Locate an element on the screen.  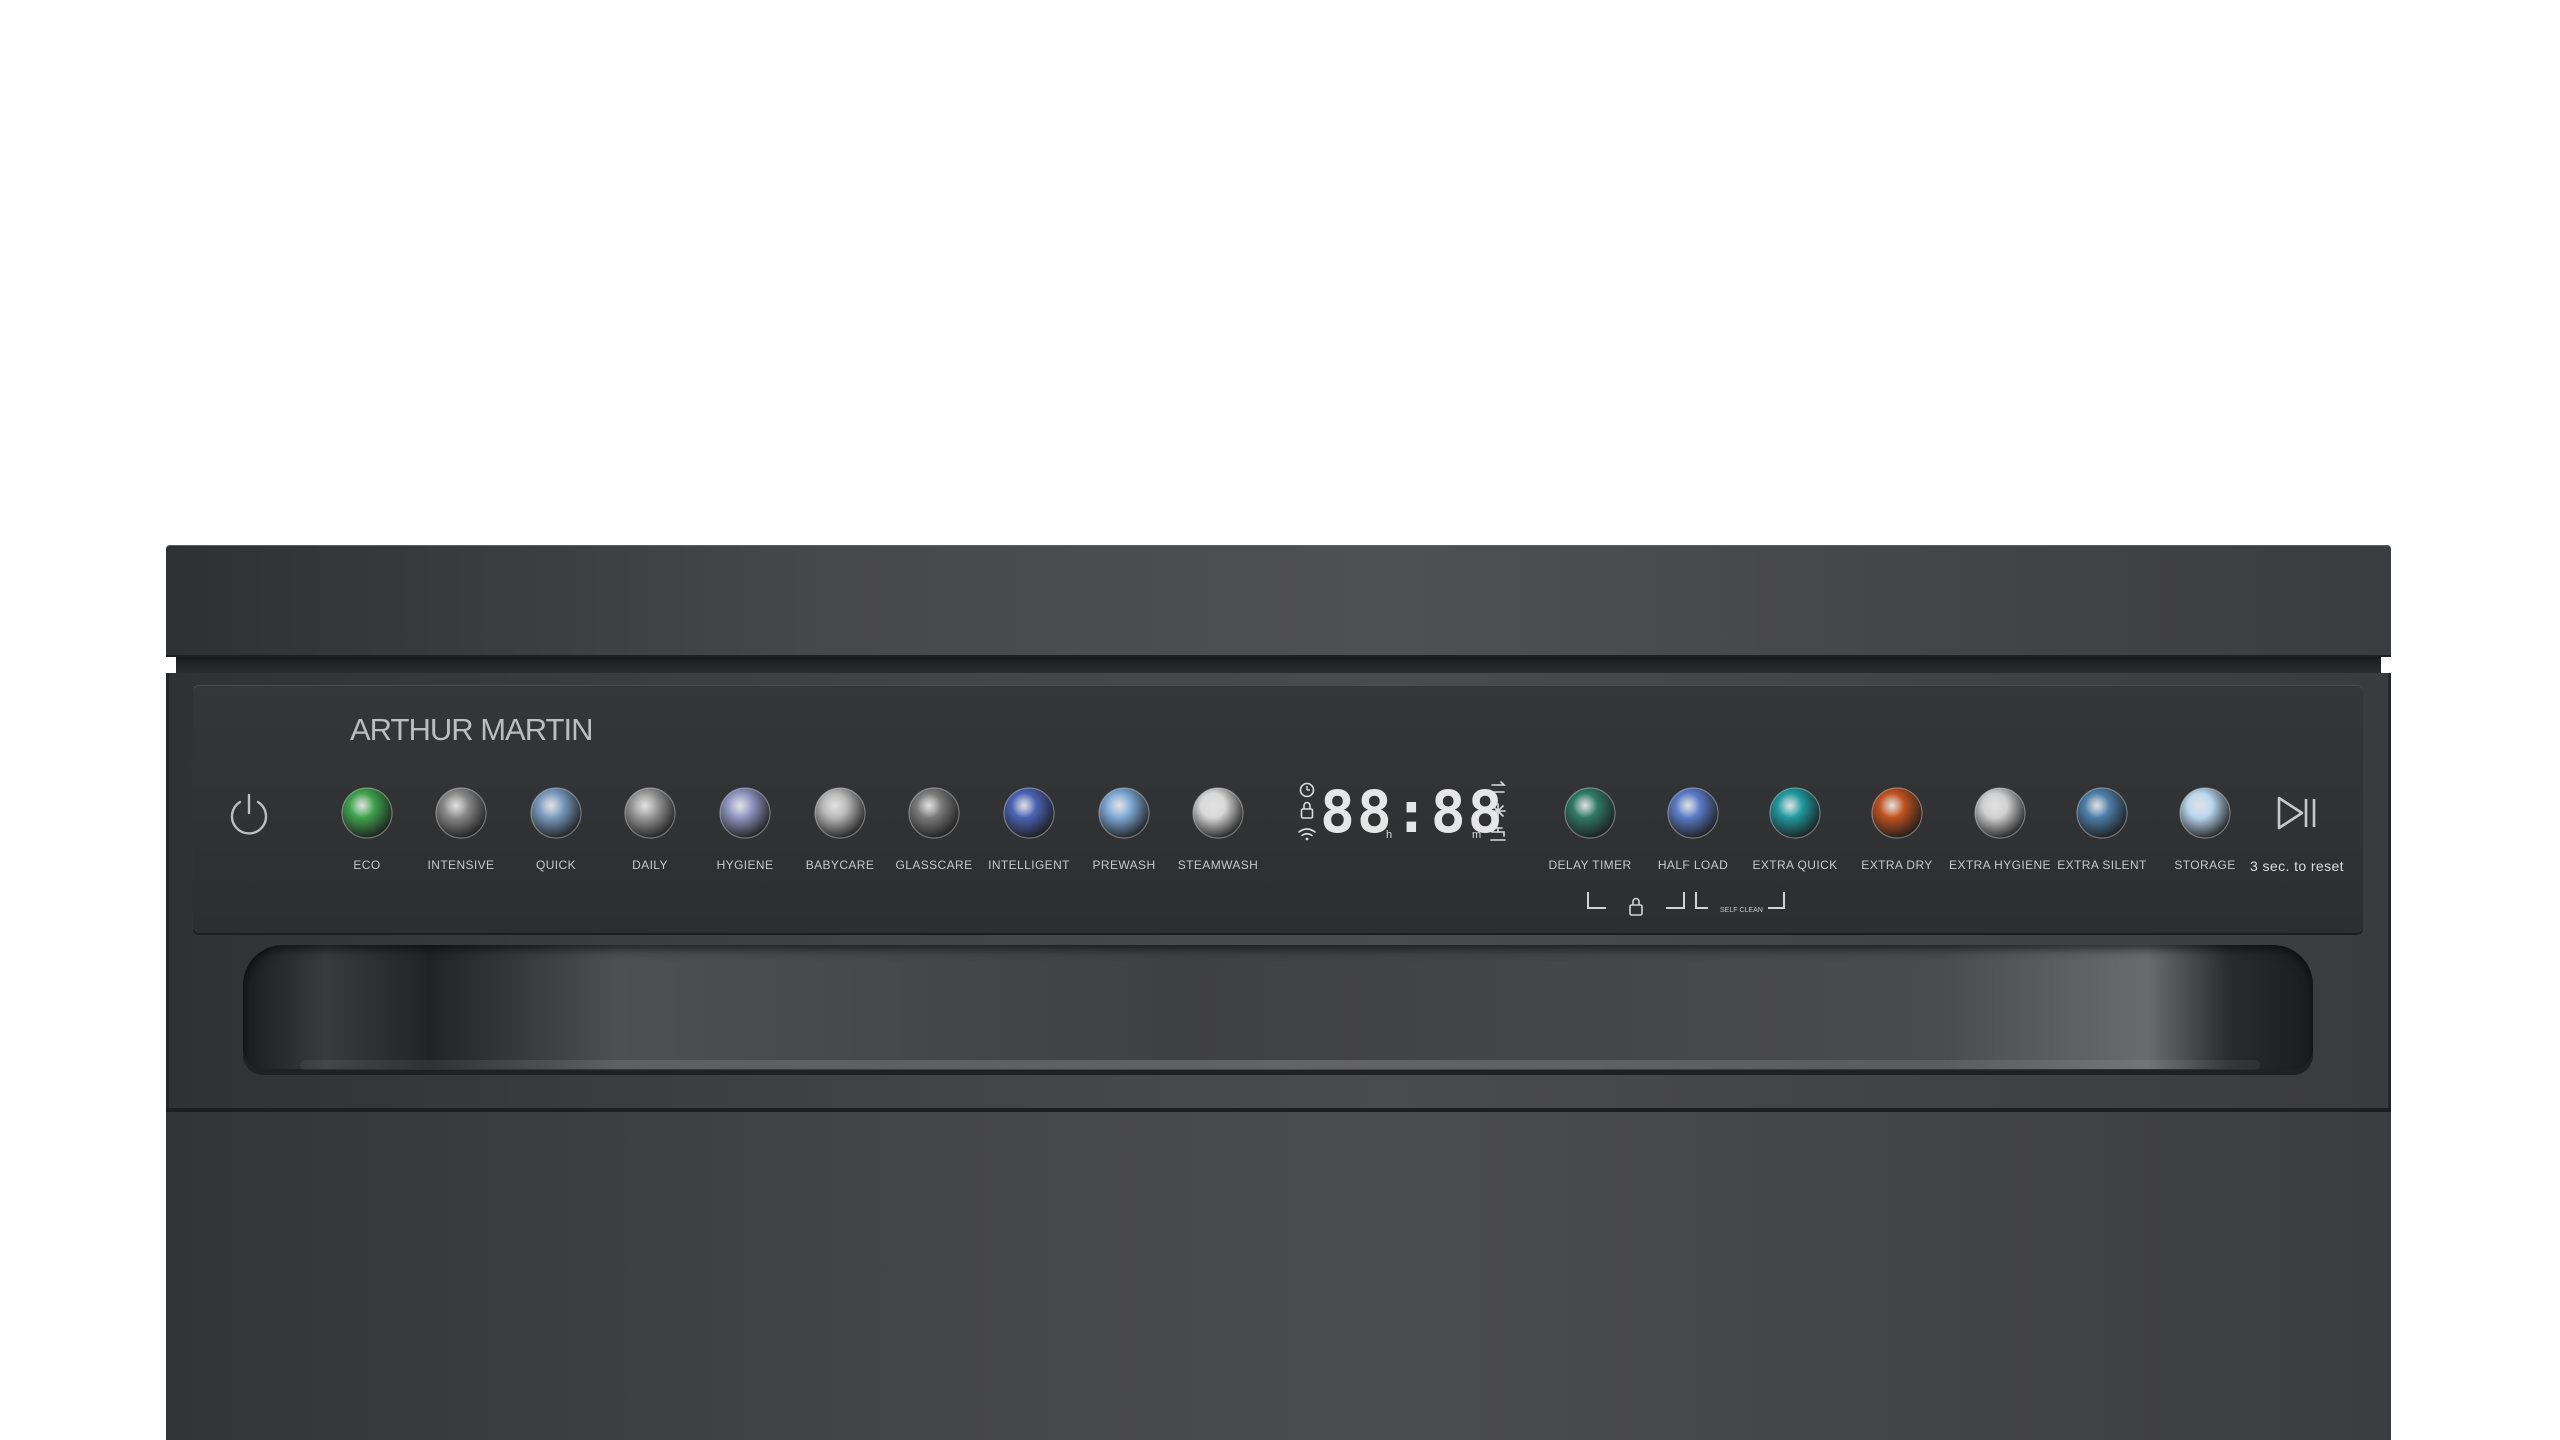
hygiene-icon is located at coordinates (745, 813).